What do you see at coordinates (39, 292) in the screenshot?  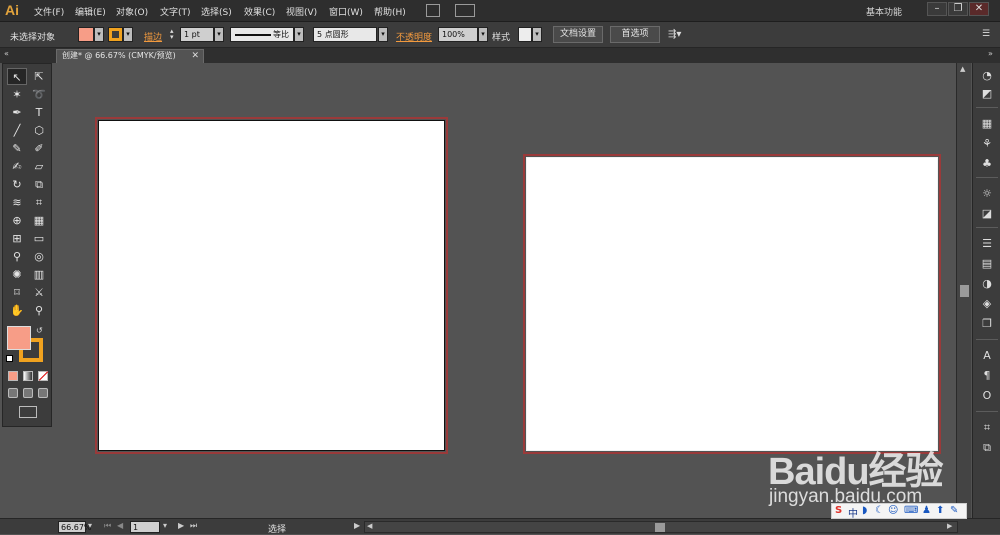 I see `slice-tool-icon: ⚔` at bounding box center [39, 292].